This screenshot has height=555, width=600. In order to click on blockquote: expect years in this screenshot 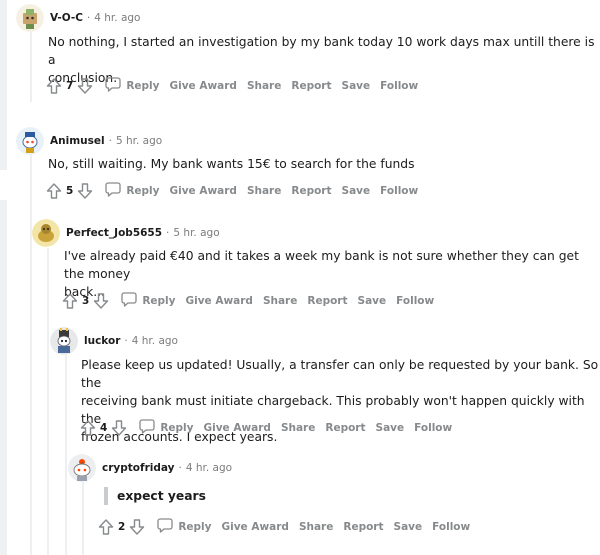, I will do `click(155, 496)`.